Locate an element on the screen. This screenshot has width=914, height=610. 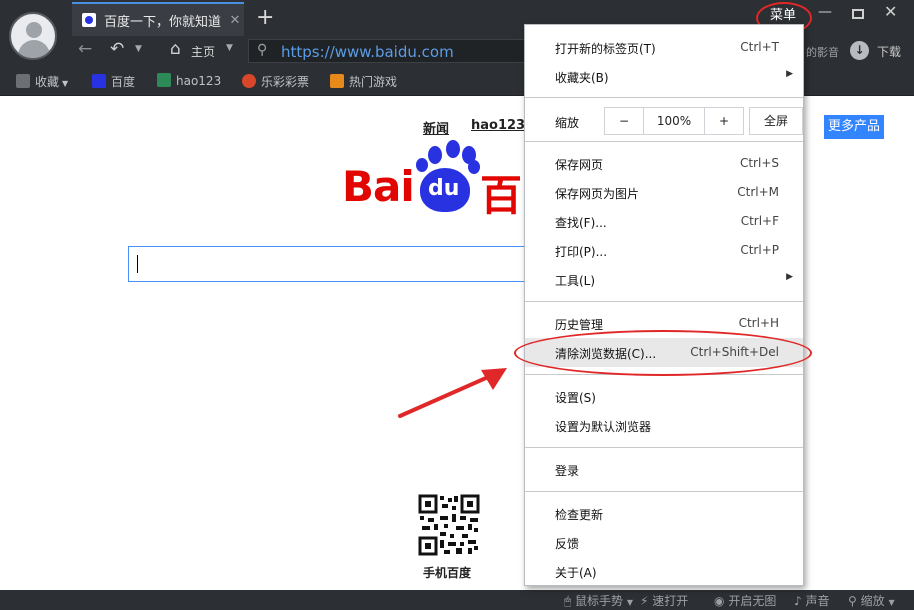
bookmark-hao123: hao123 is located at coordinates (189, 80).